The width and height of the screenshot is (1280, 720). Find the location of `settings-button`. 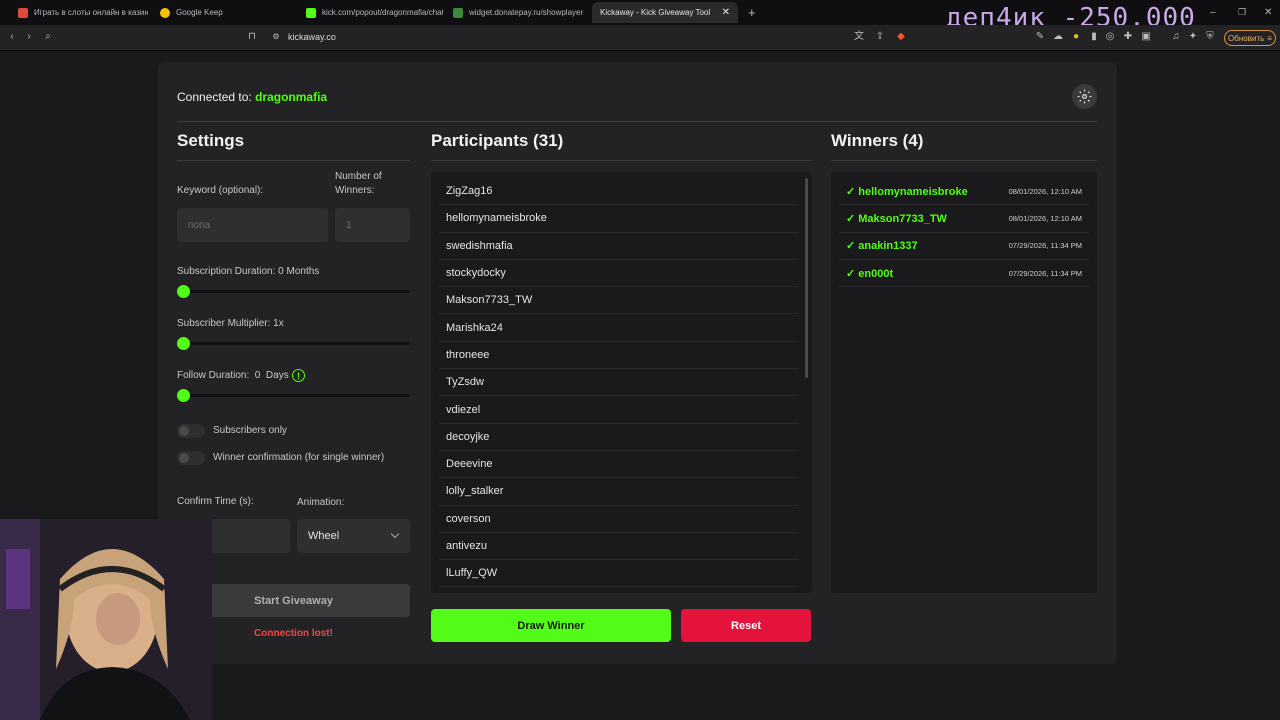

settings-button is located at coordinates (1084, 96).